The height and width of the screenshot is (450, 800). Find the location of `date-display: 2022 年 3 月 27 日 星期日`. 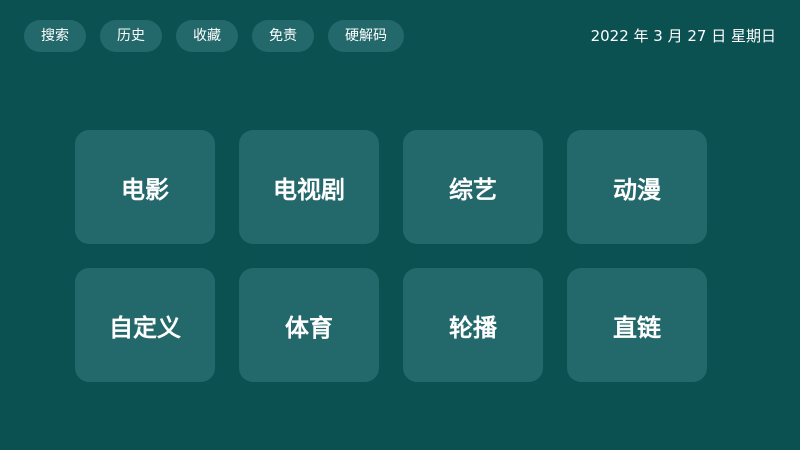

date-display: 2022 年 3 月 27 日 星期日 is located at coordinates (683, 36).